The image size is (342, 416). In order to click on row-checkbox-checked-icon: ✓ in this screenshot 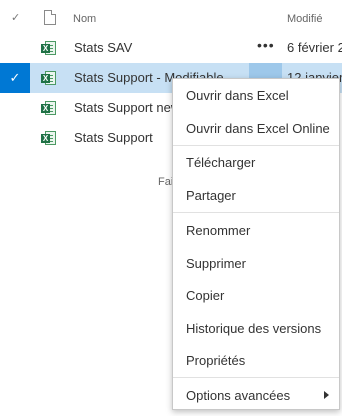, I will do `click(15, 78)`.